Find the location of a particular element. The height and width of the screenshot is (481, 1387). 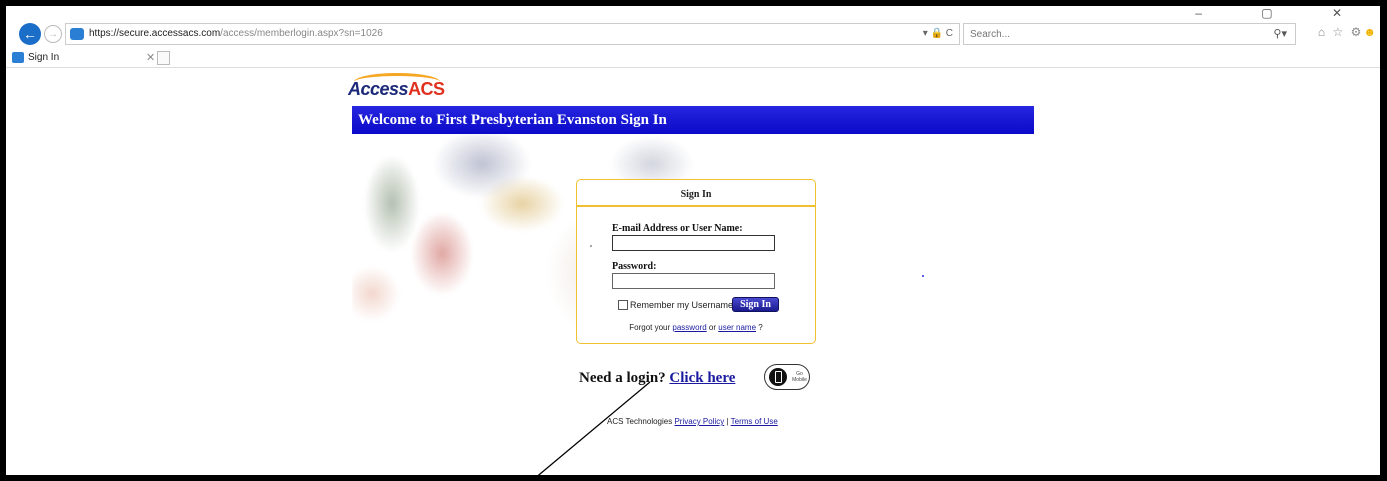

remember-username-checkbox is located at coordinates (623, 305).